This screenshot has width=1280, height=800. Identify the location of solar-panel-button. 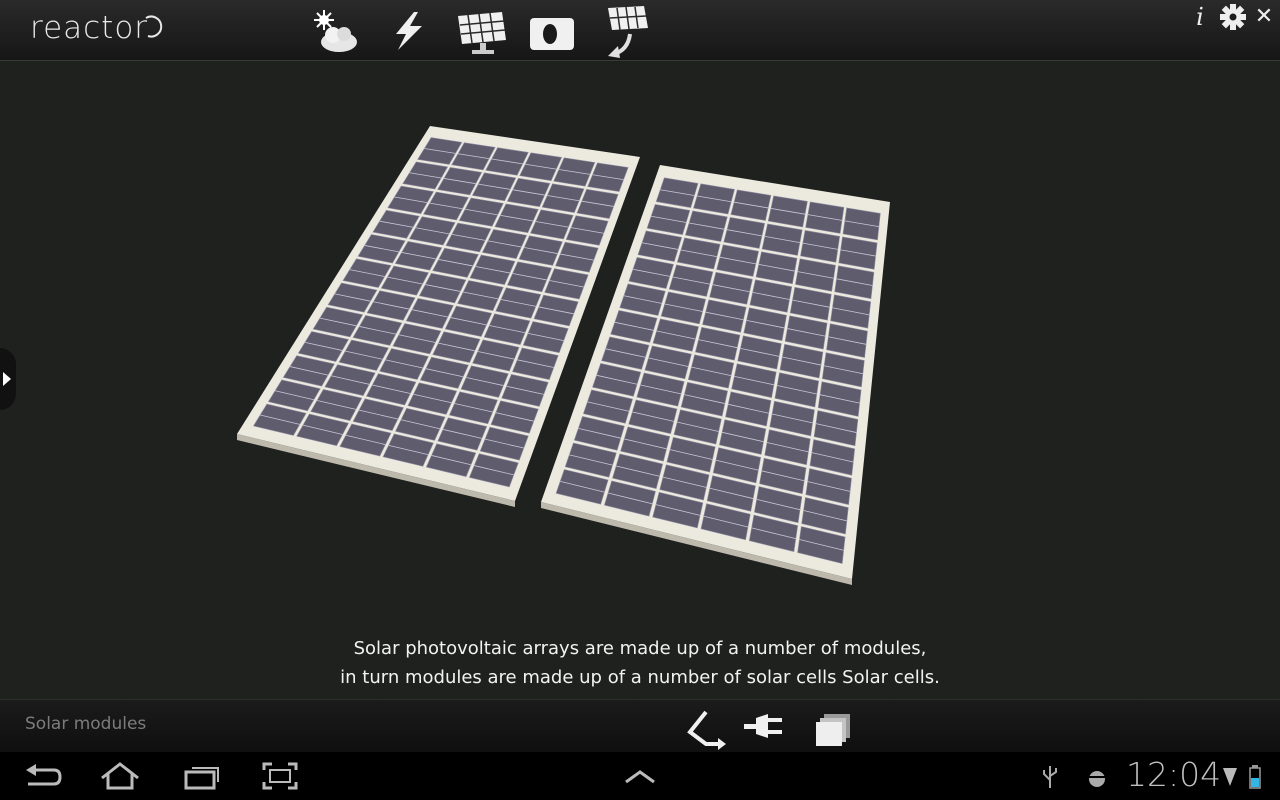
(480, 30).